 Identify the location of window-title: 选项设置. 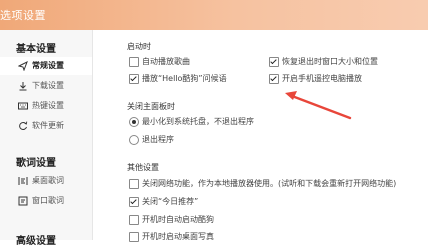
(23, 15).